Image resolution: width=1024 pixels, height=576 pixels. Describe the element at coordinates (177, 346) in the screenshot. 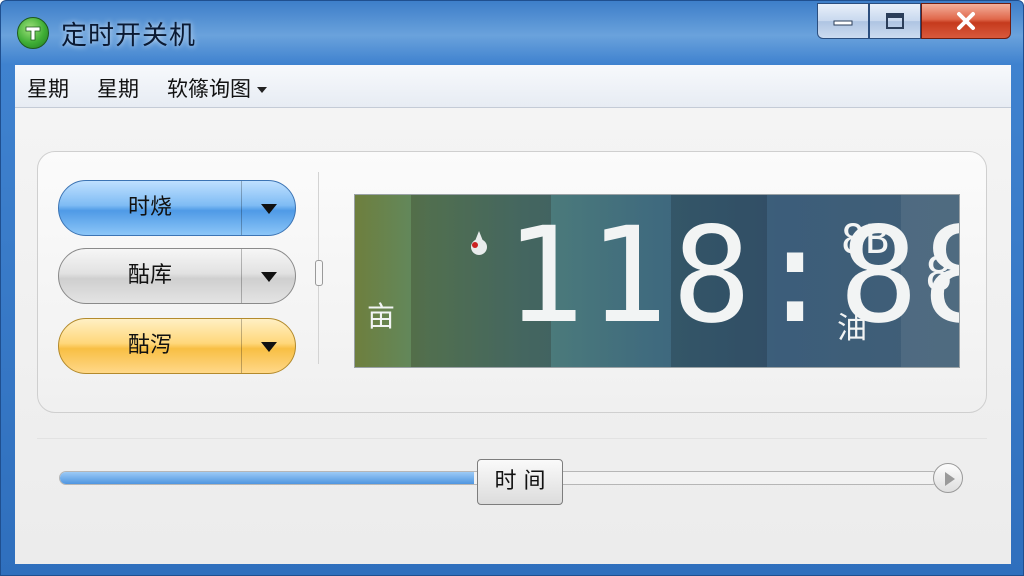

I see `mode-button-3: 酤泻` at that location.